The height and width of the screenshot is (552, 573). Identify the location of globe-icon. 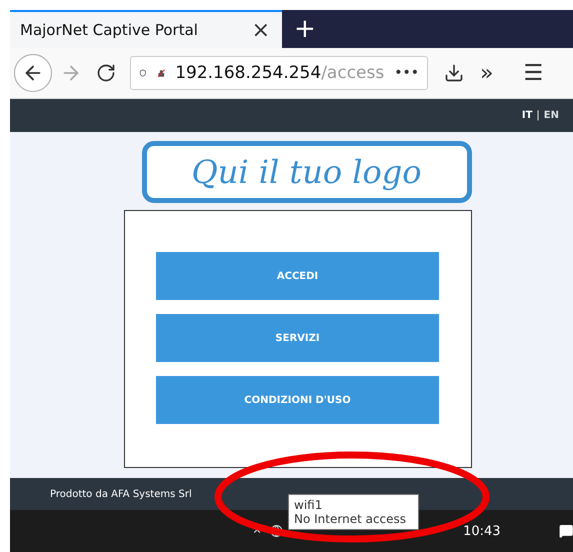
(277, 531).